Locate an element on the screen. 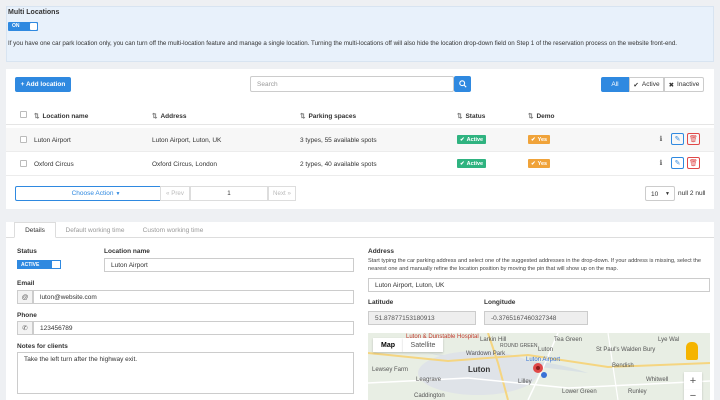 The width and height of the screenshot is (720, 400). map-label: Tea Green is located at coordinates (568, 340).